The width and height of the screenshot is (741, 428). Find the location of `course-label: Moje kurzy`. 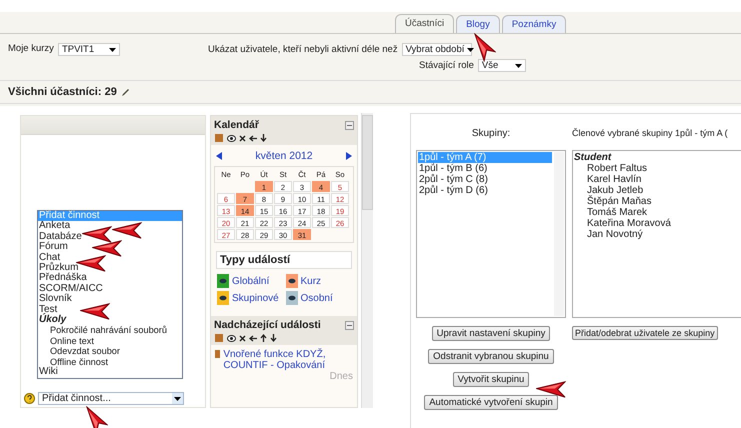

course-label: Moje kurzy is located at coordinates (31, 48).